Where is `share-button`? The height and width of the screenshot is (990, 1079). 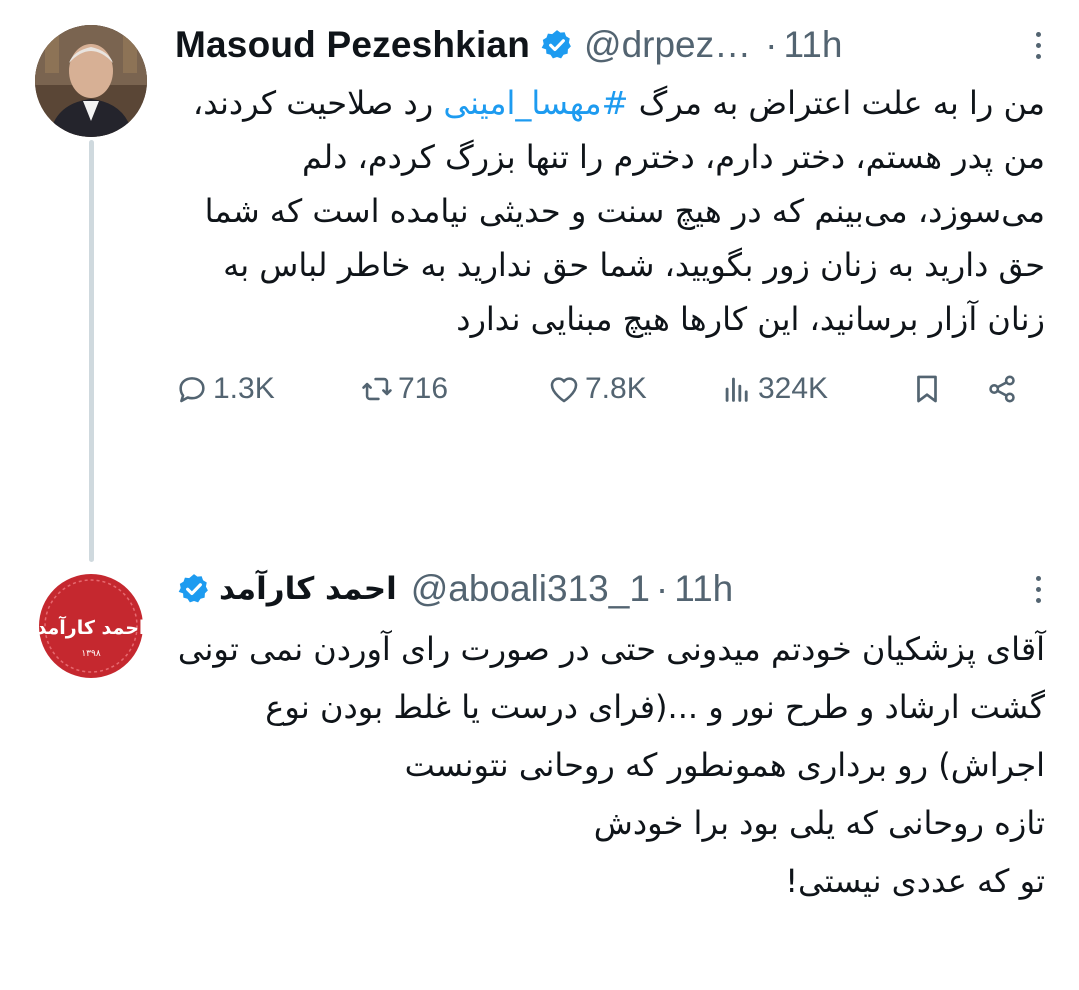
share-button is located at coordinates (1004, 389).